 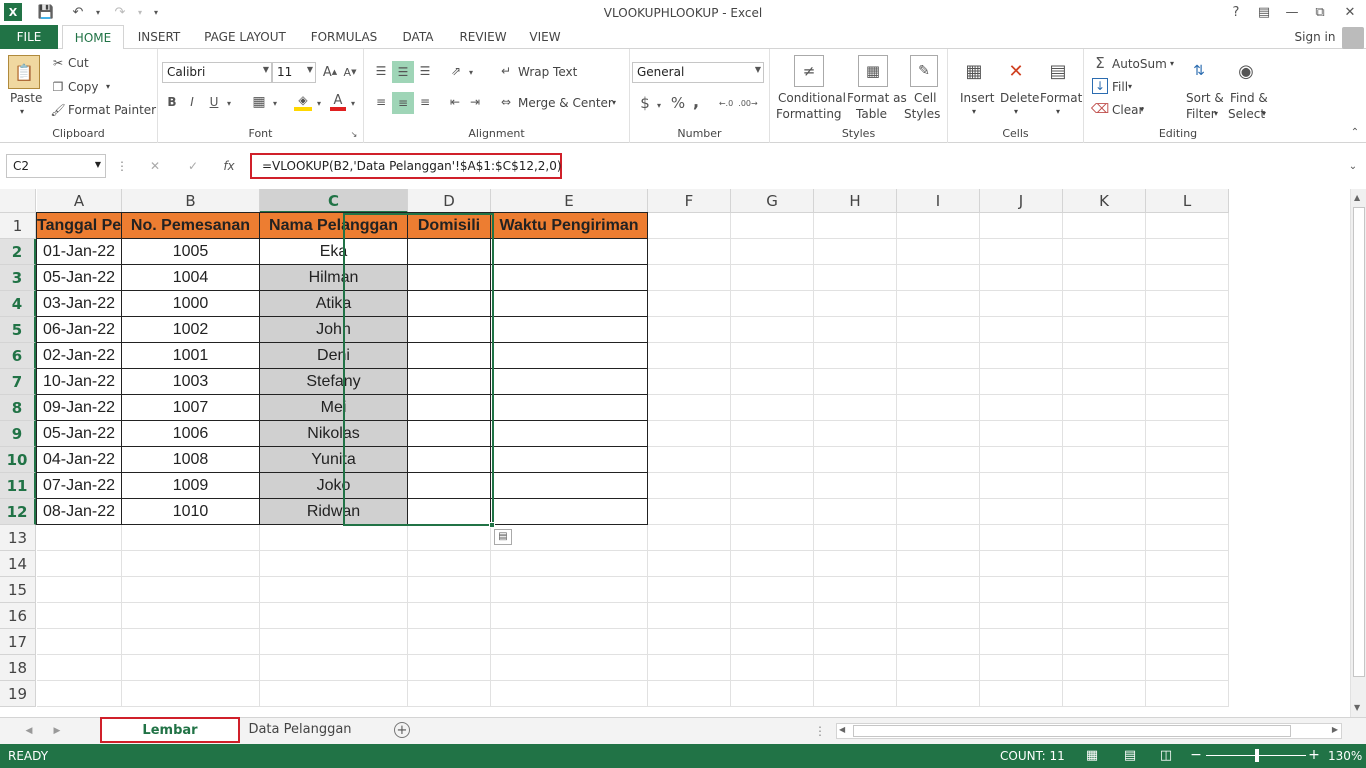 I want to click on add-sheet-icon: +, so click(x=402, y=730).